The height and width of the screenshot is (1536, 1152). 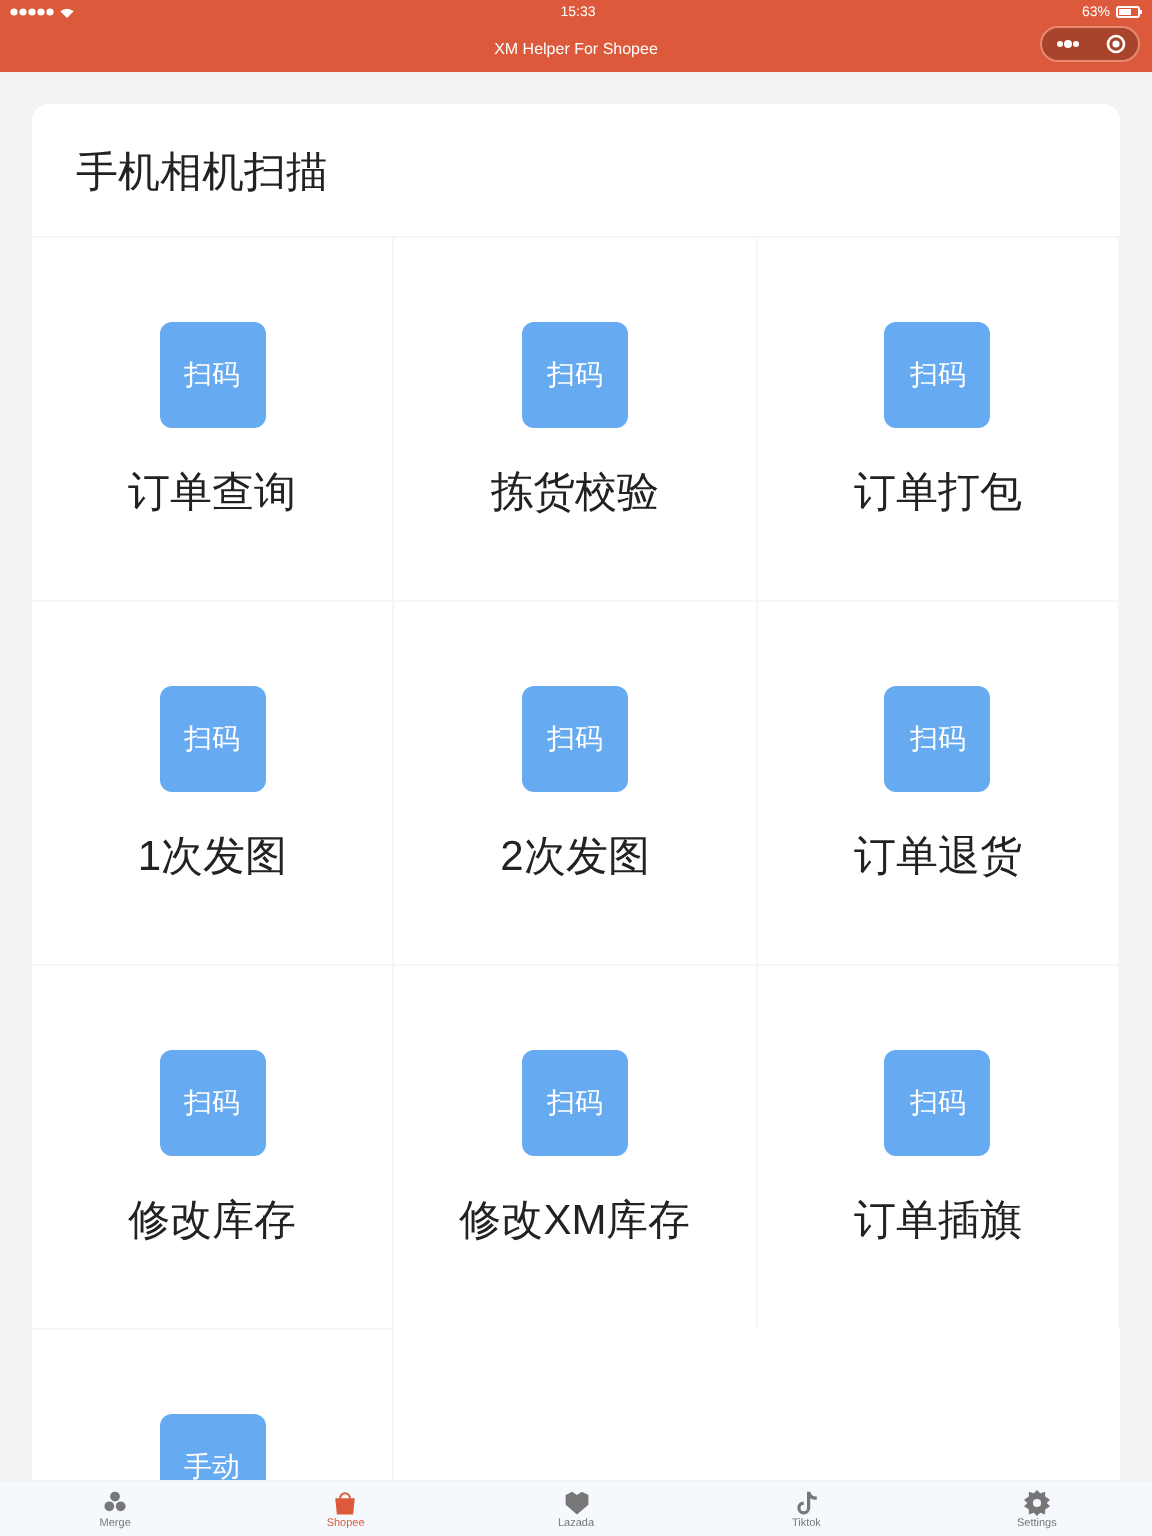 I want to click on scan-button: 手动, so click(x=212, y=1447).